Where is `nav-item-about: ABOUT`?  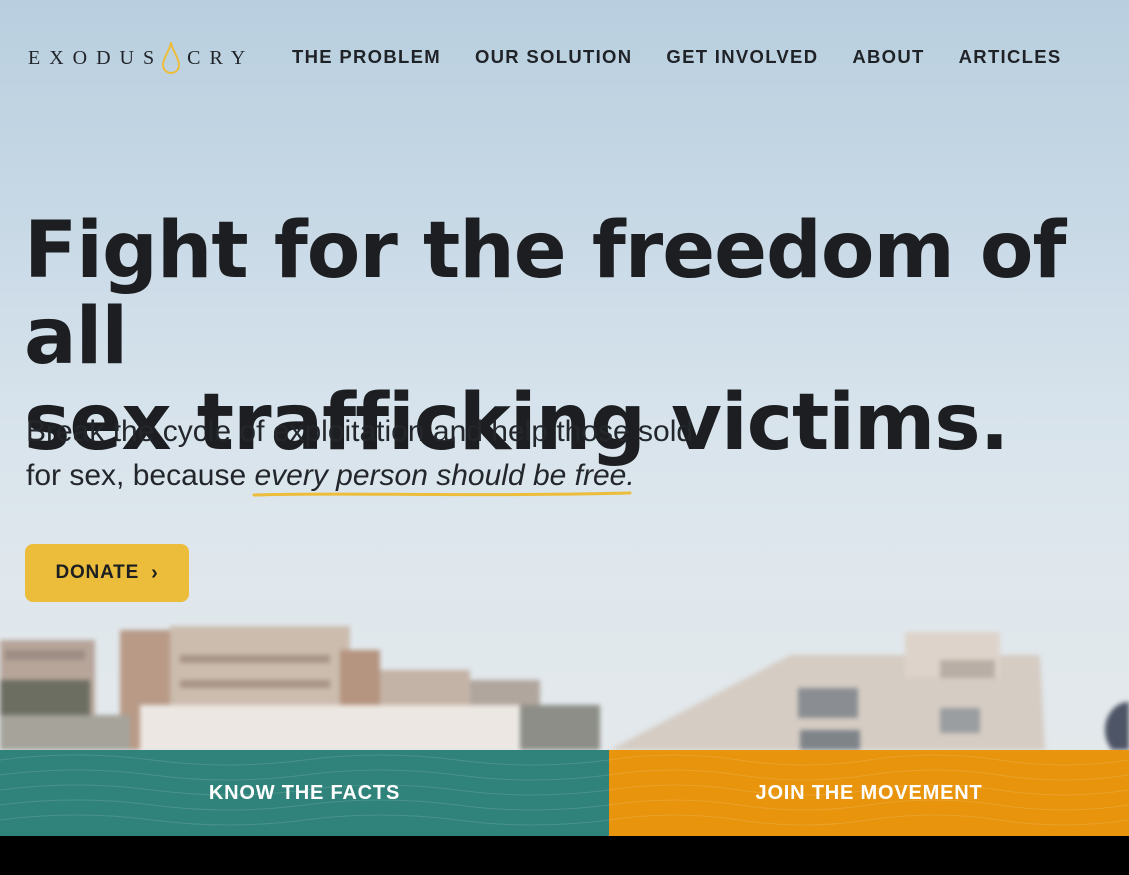
nav-item-about: ABOUT is located at coordinates (888, 57).